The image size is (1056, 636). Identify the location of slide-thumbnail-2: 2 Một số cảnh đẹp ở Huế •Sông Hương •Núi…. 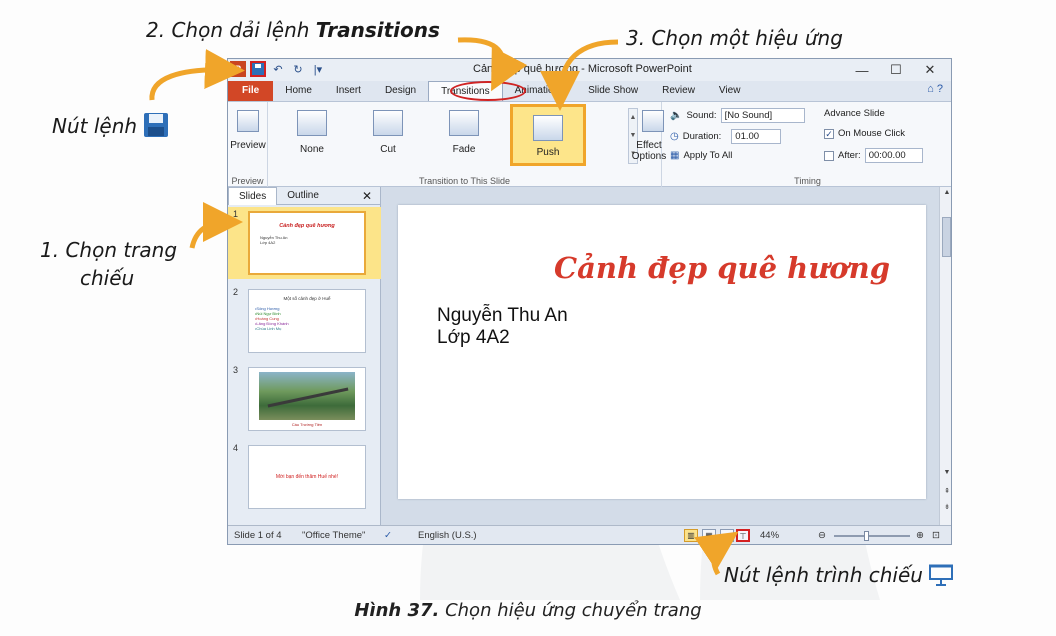
(304, 321).